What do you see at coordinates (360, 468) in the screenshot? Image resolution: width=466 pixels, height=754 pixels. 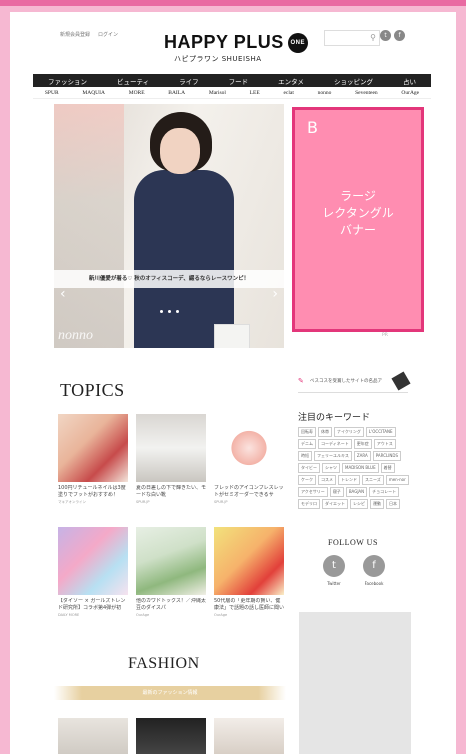 I see `keyword-tag: MADISON BLUE` at bounding box center [360, 468].